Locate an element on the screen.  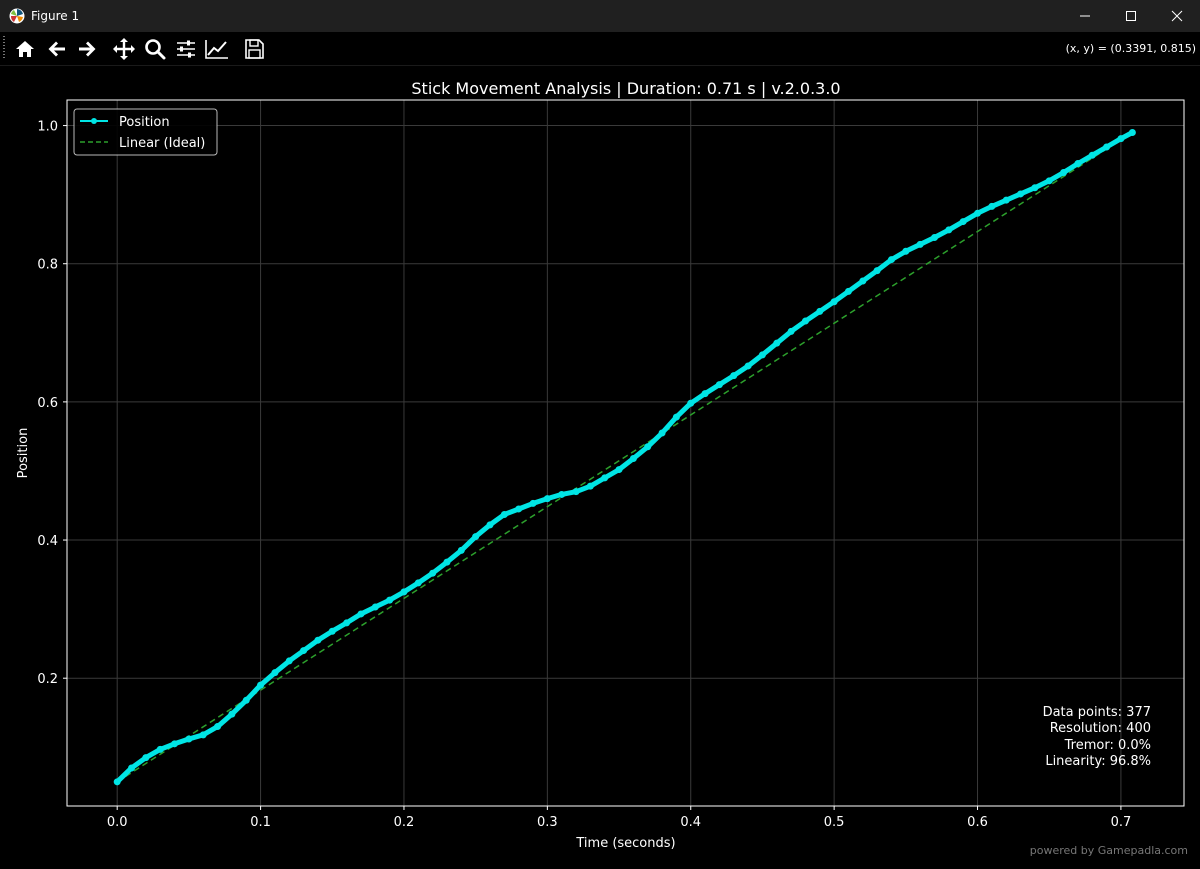
maximize-icon is located at coordinates (1131, 16).